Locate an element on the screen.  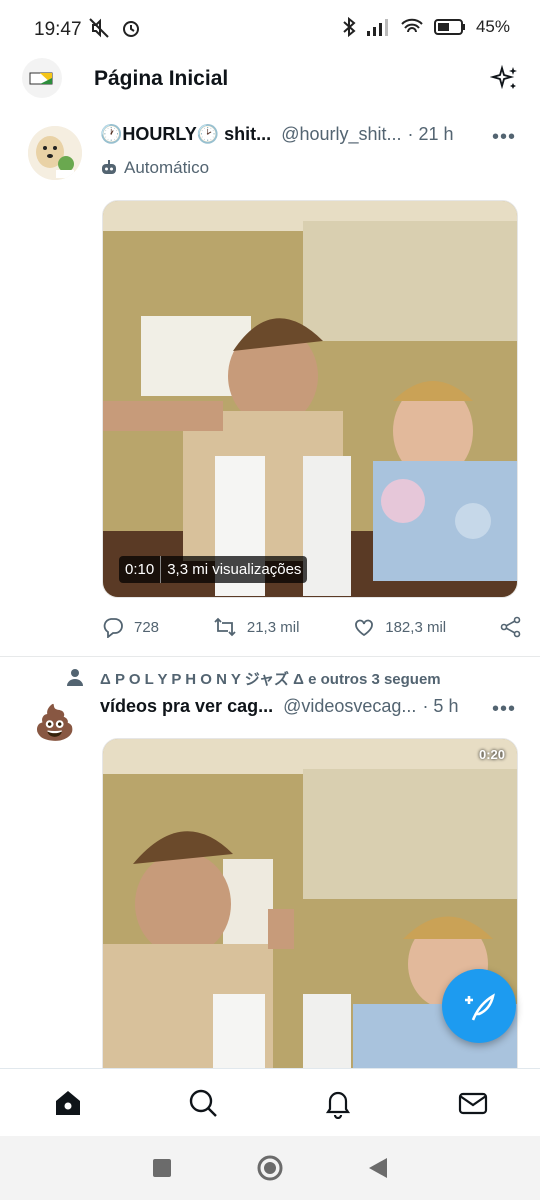
recents-icon is located at coordinates (162, 1168).